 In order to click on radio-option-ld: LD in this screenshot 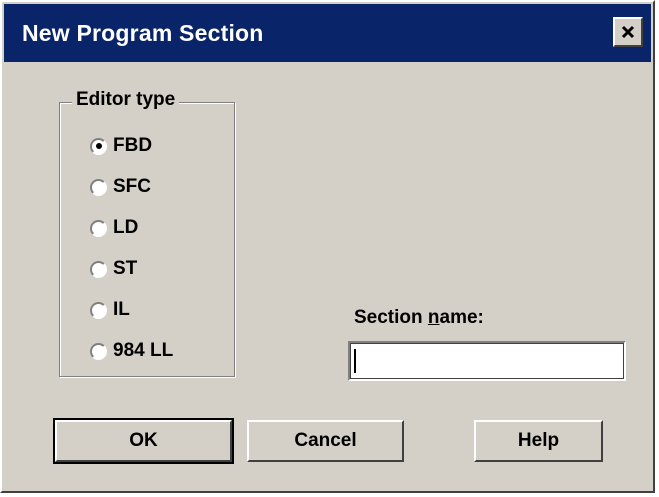, I will do `click(114, 228)`.